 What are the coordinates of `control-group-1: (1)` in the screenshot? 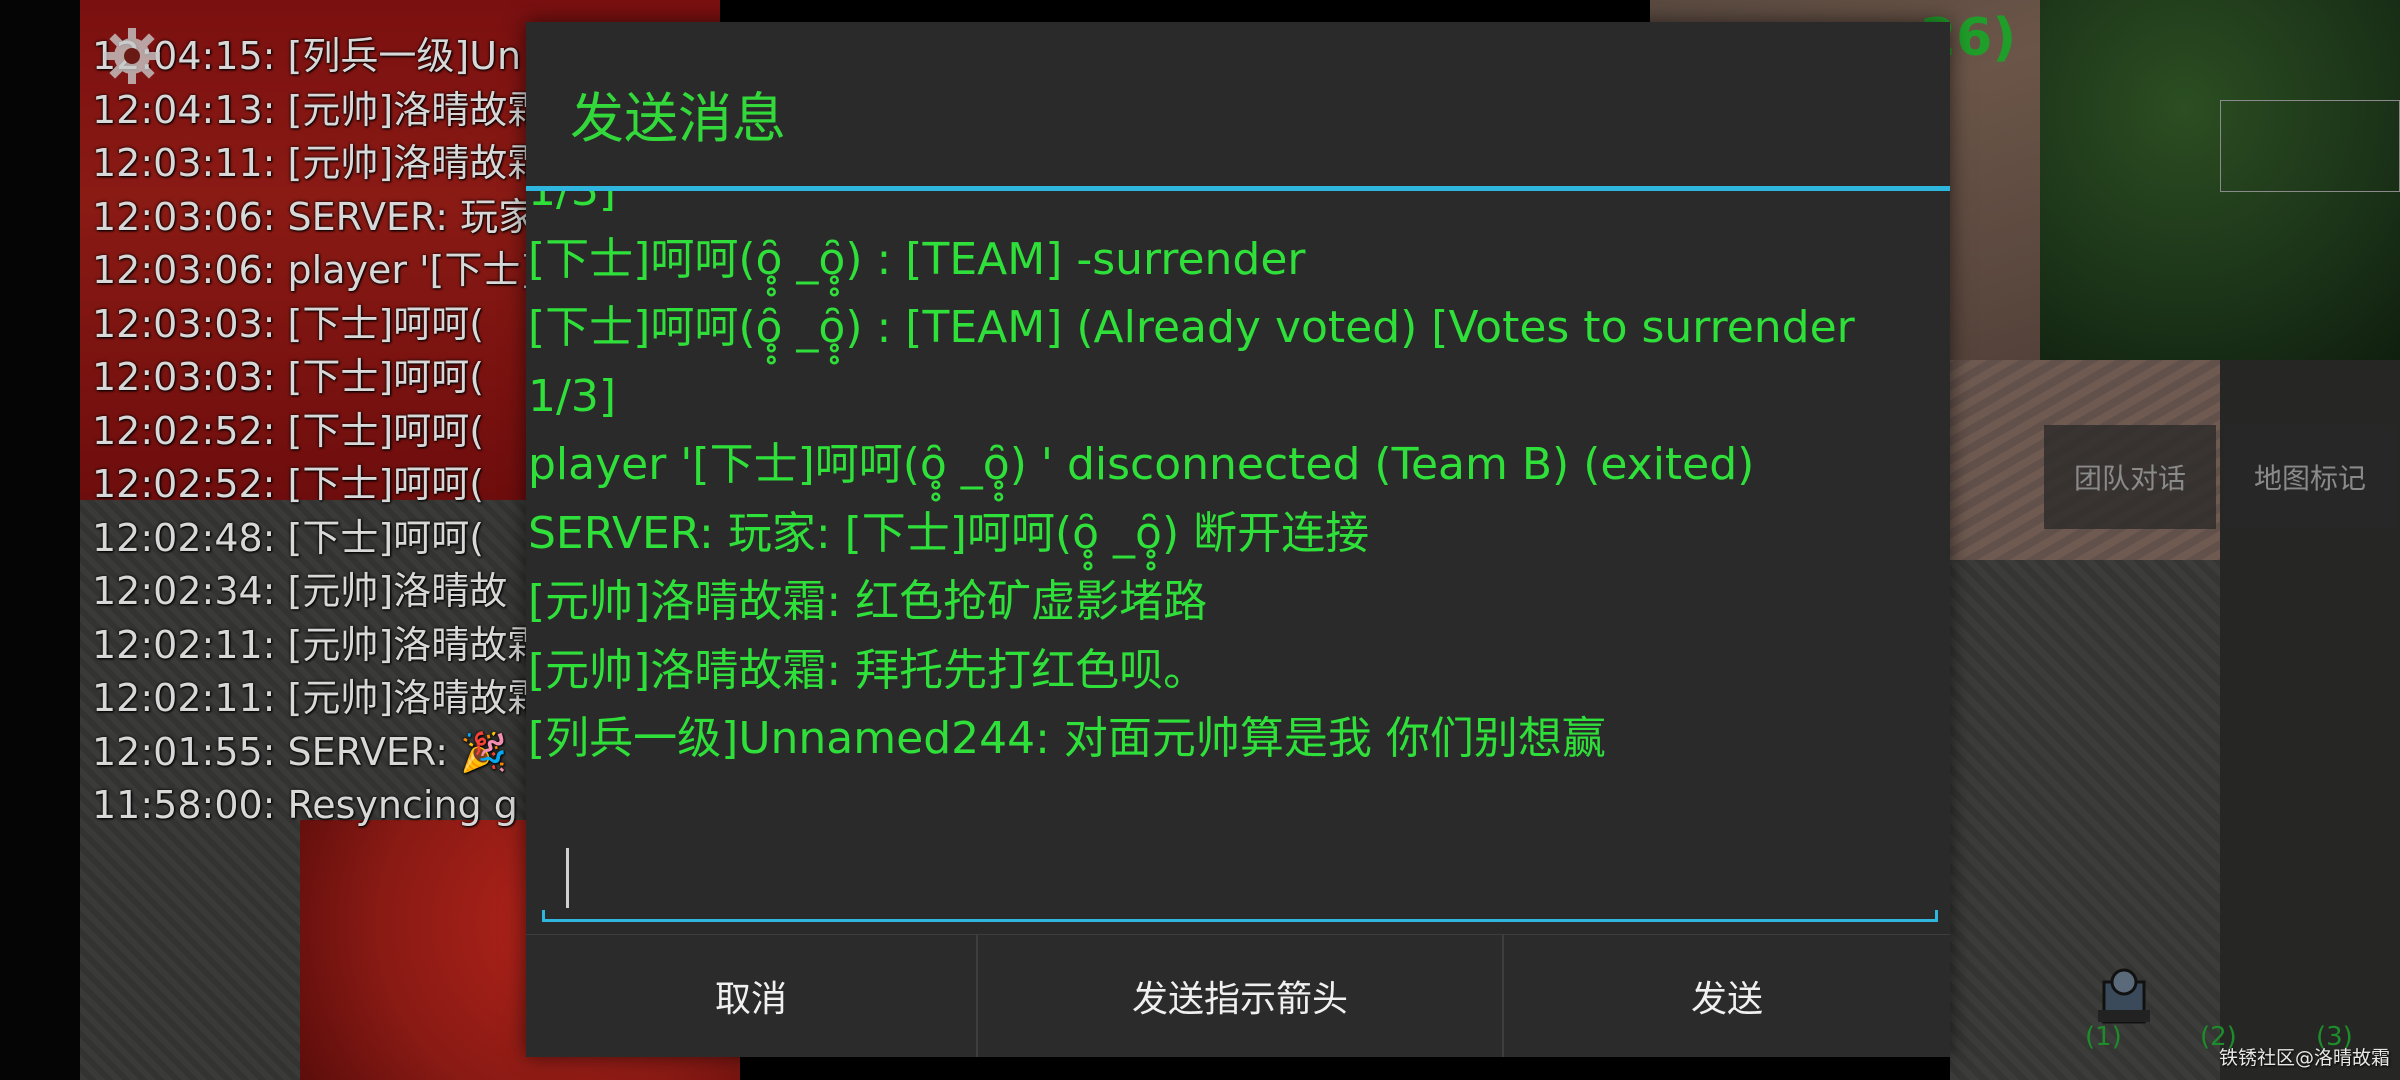 It's located at (2103, 1037).